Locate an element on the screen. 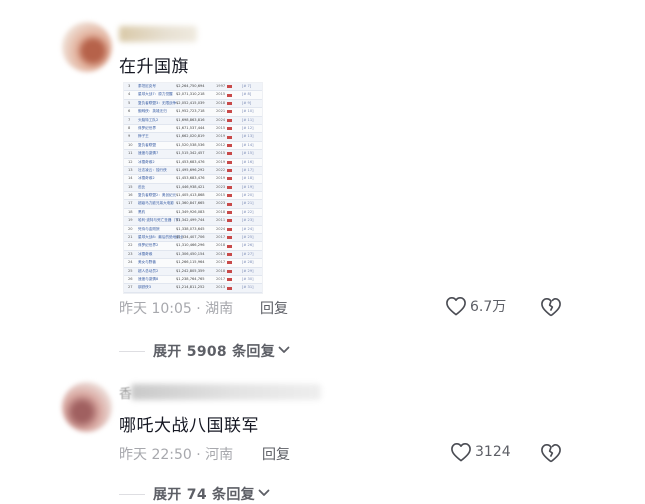 The height and width of the screenshot is (504, 645). table-cell-year: 2024 is located at coordinates (221, 228).